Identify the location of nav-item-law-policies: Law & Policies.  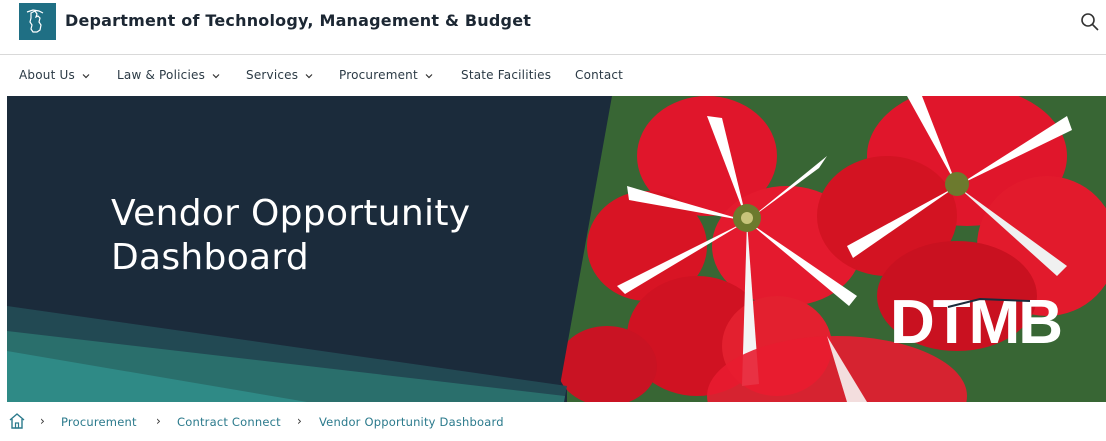
(169, 75).